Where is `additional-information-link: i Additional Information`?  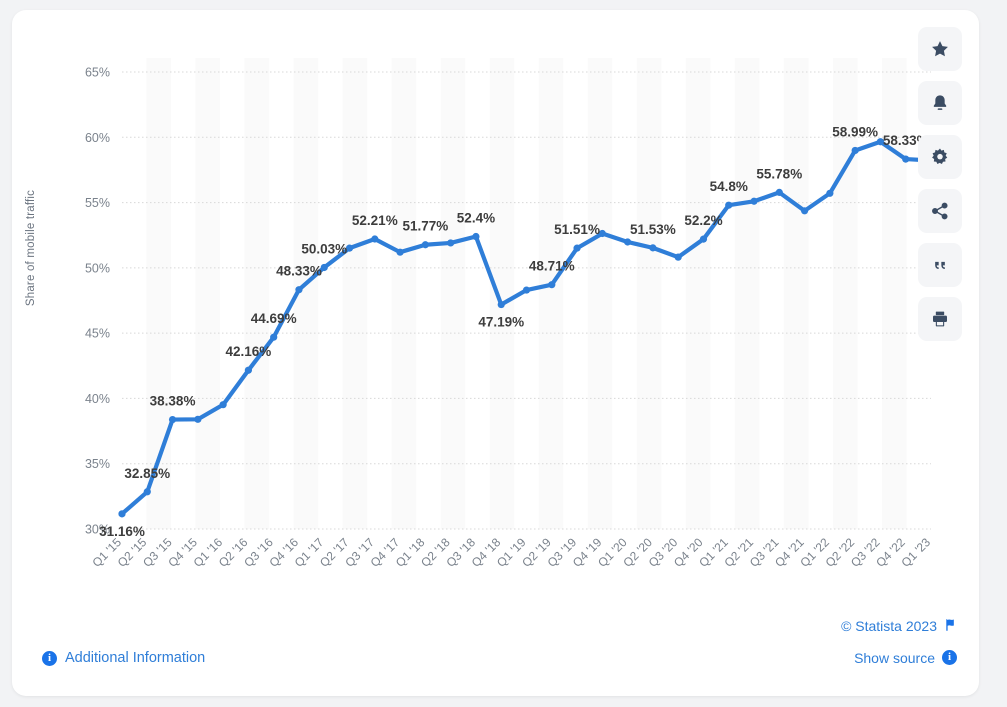
additional-information-link: i Additional Information is located at coordinates (123, 658).